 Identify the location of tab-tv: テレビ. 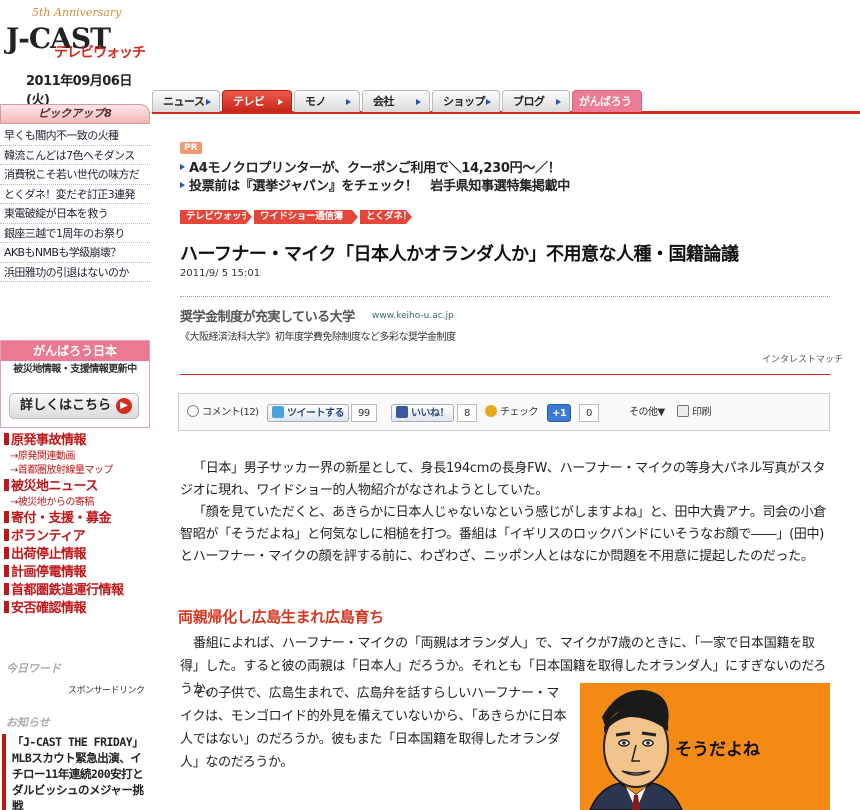
(257, 101).